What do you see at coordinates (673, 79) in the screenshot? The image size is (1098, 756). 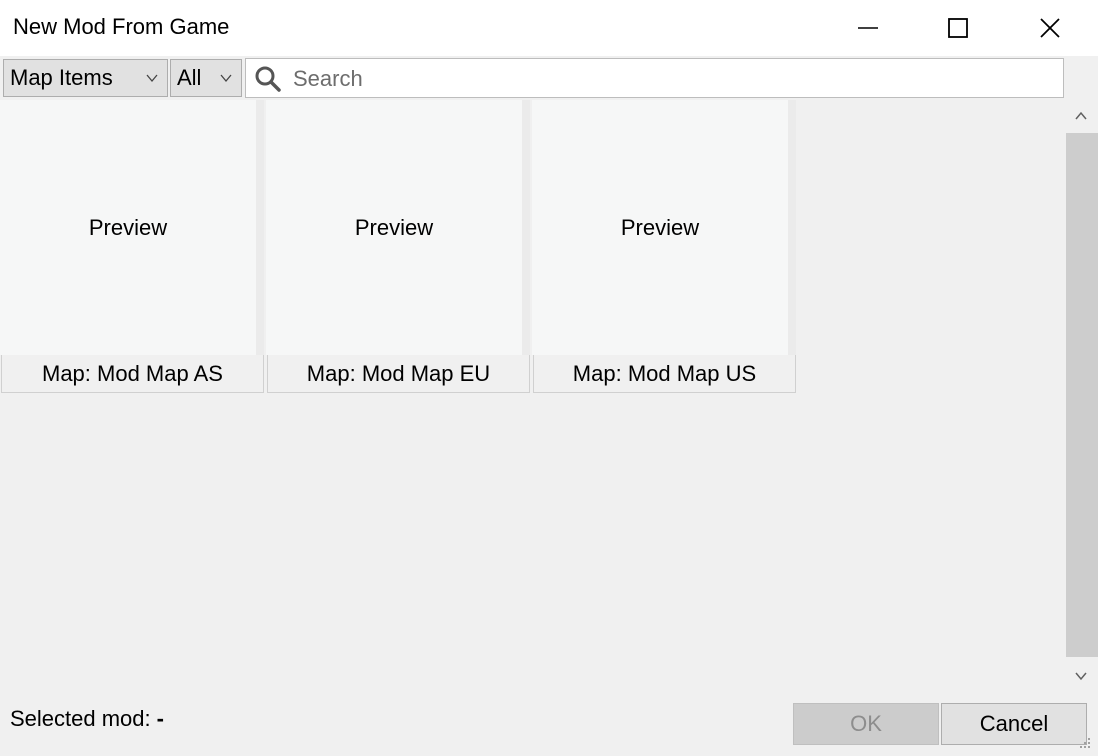 I see `search-input` at bounding box center [673, 79].